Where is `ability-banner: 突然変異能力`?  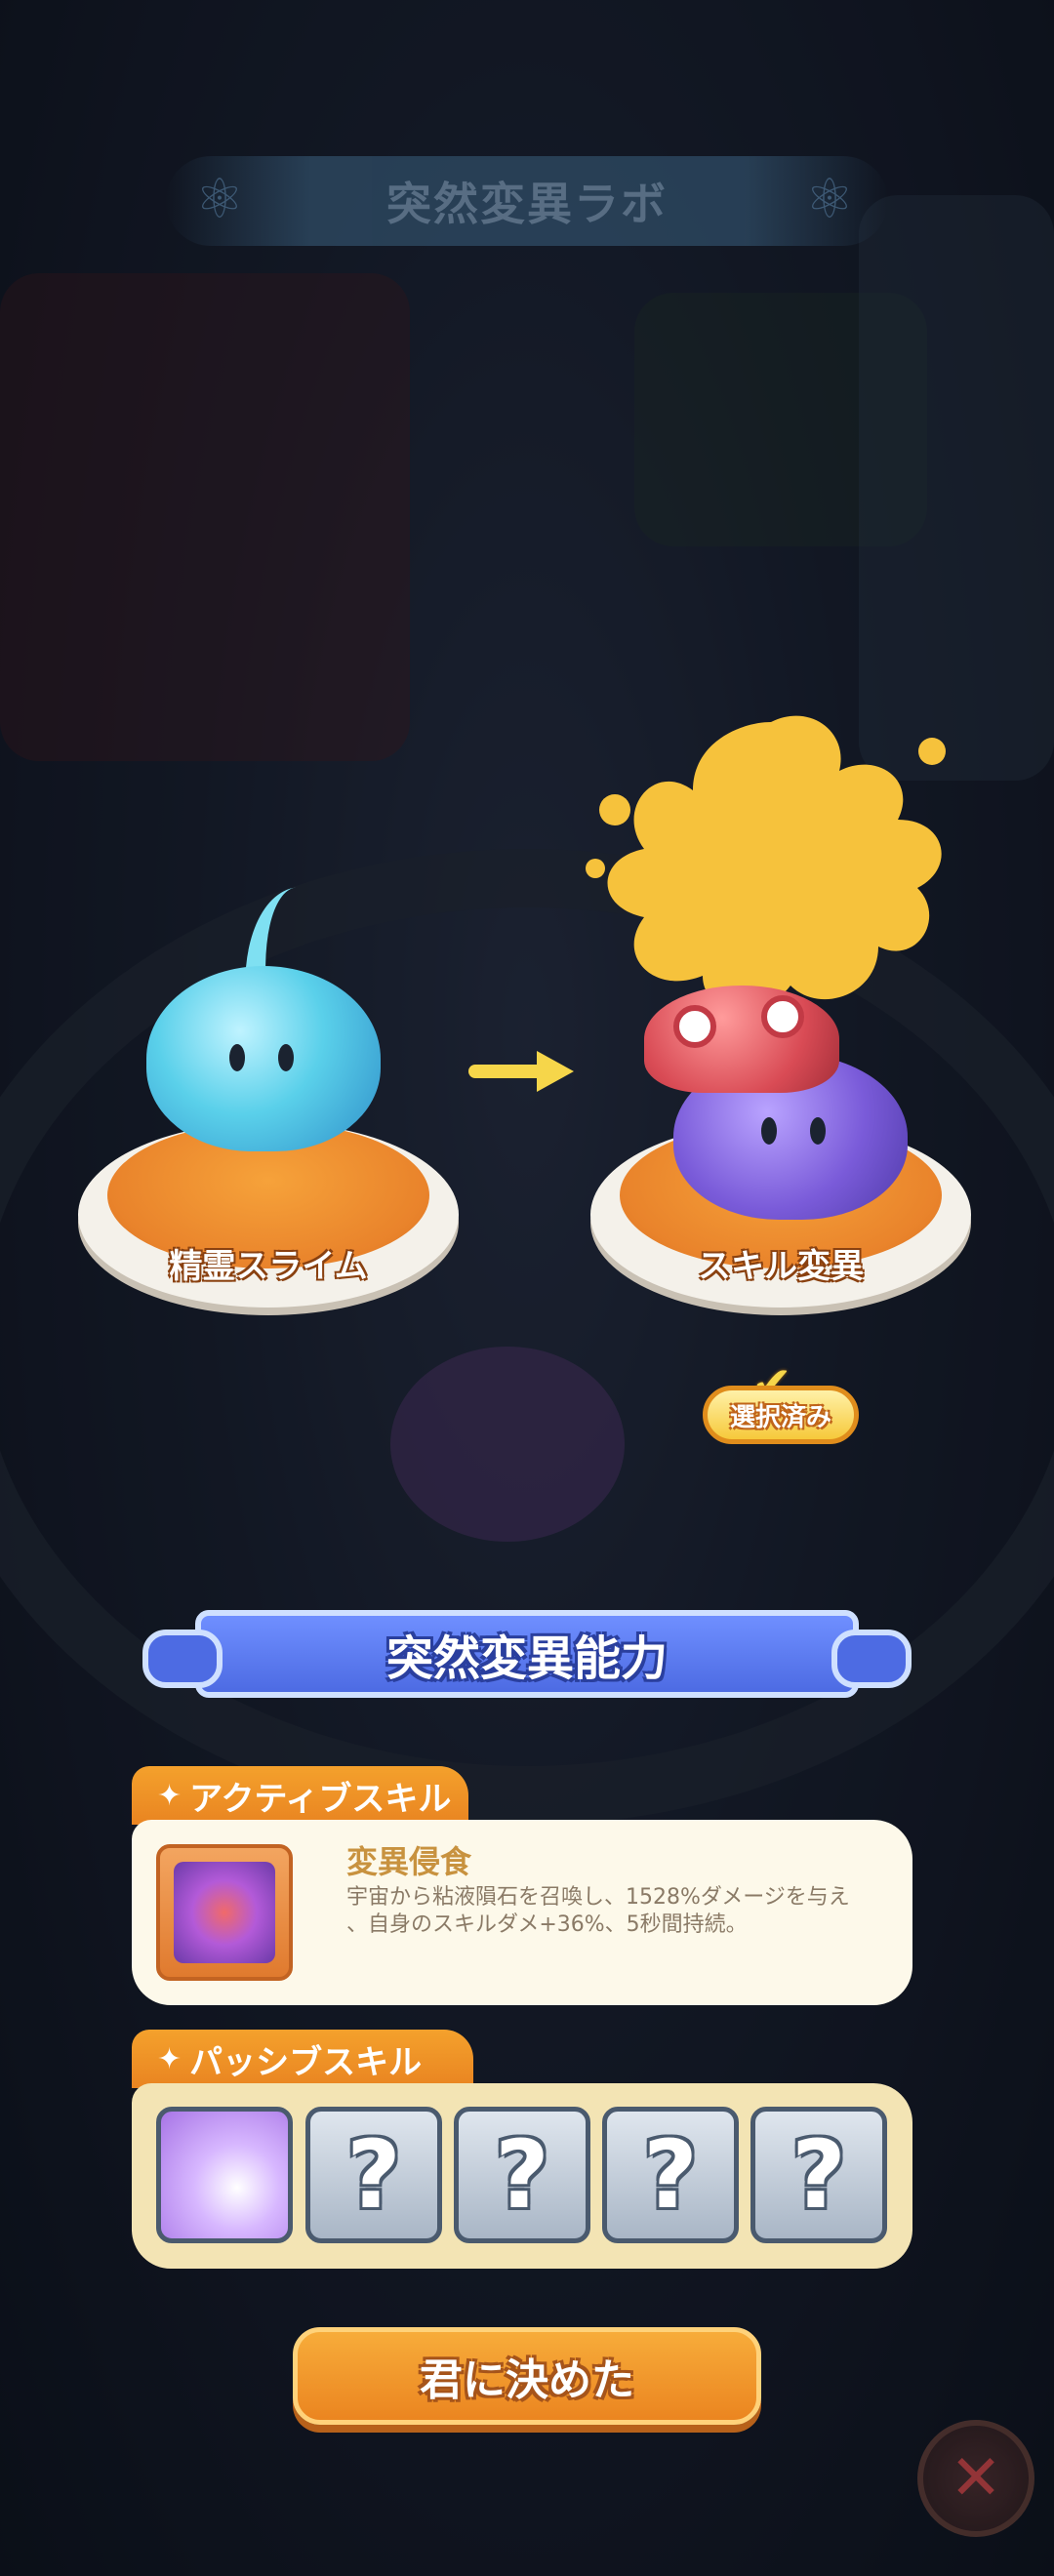 ability-banner: 突然変異能力 is located at coordinates (527, 1654).